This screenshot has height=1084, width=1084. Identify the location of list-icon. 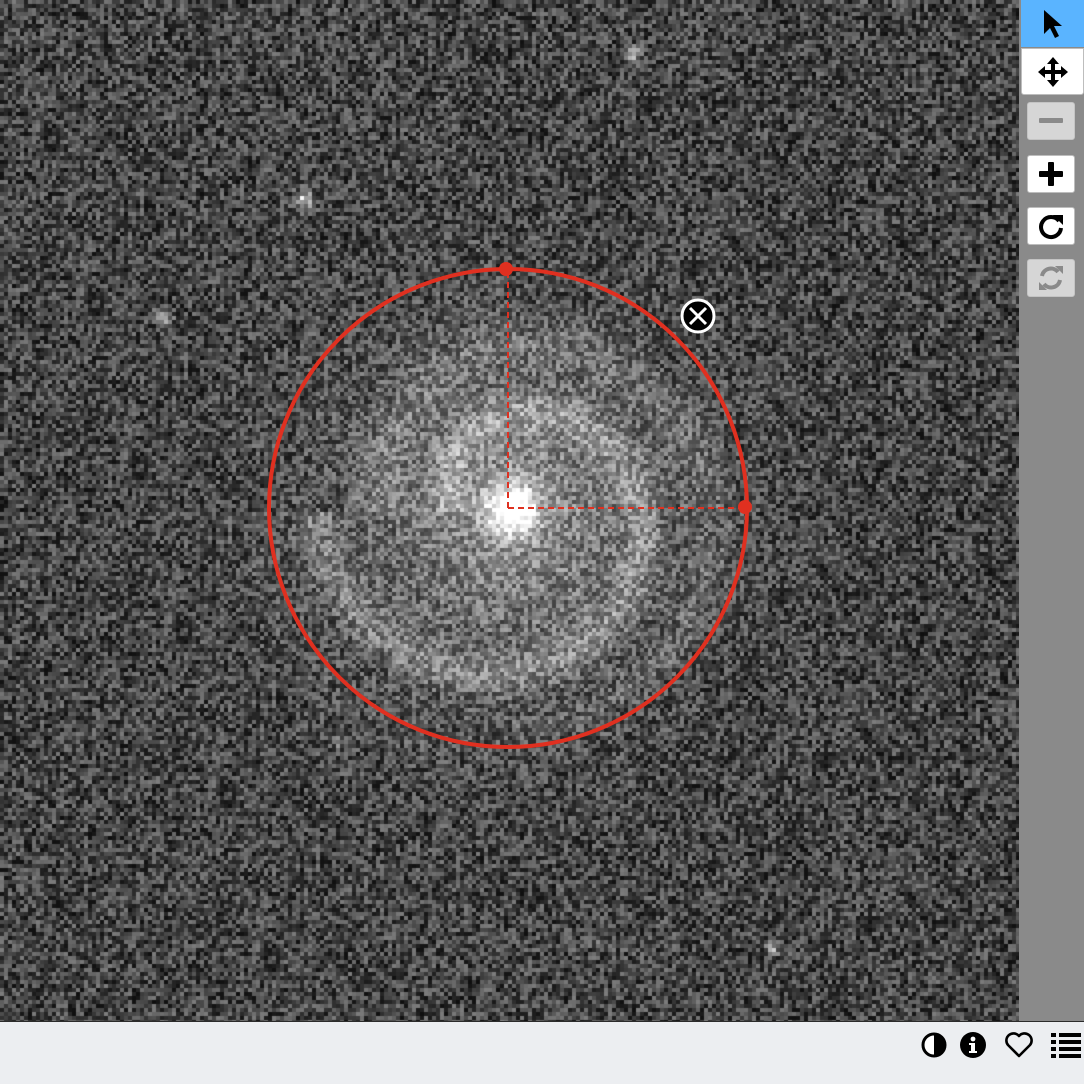
(1066, 1045).